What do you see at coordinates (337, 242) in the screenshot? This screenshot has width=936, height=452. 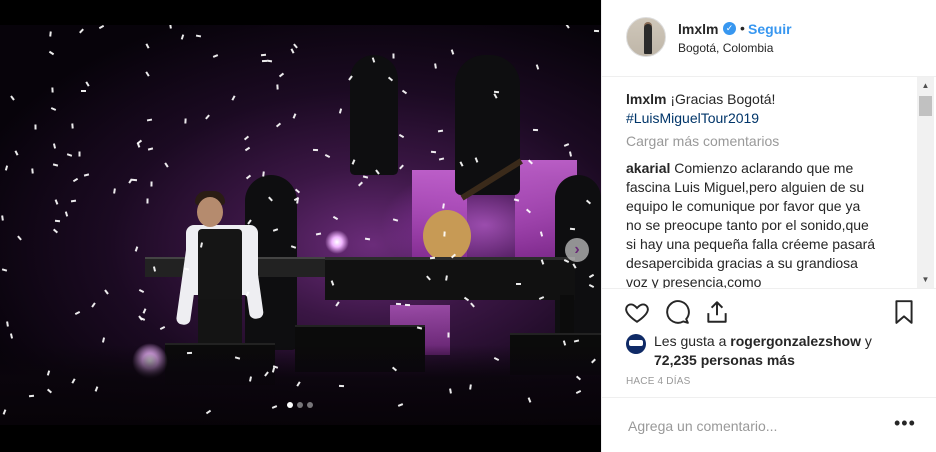 I see `stage-spotlight` at bounding box center [337, 242].